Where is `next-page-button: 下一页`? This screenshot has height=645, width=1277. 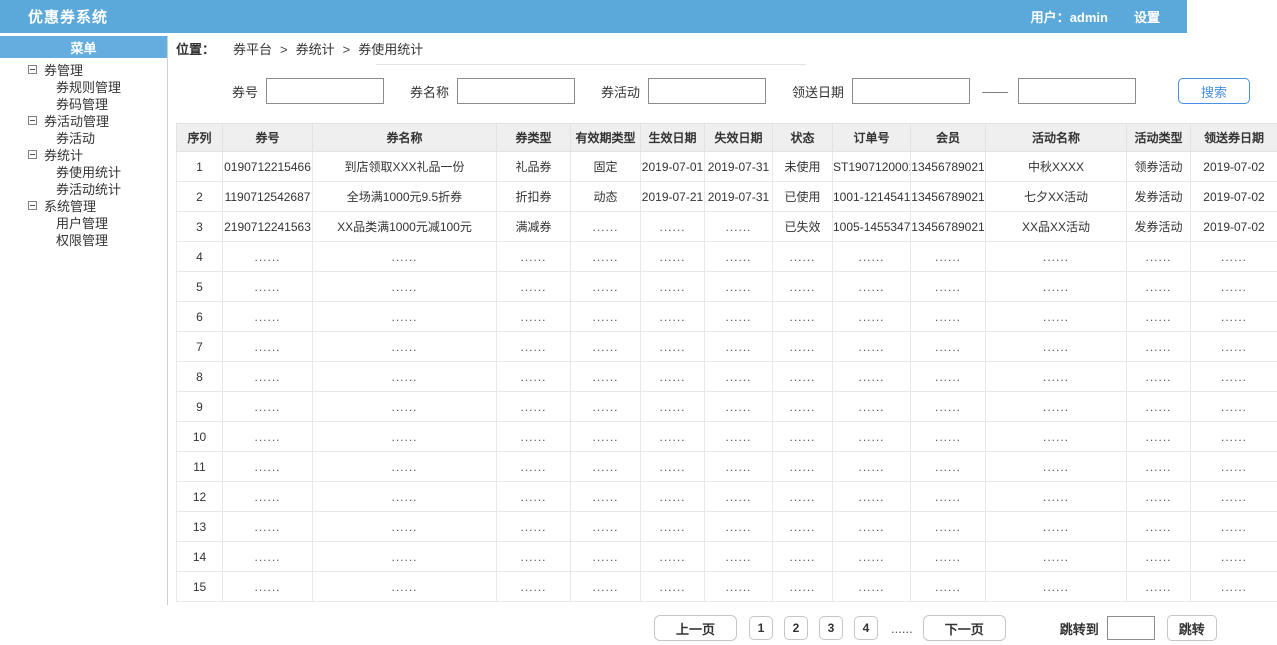
next-page-button: 下一页 is located at coordinates (964, 628).